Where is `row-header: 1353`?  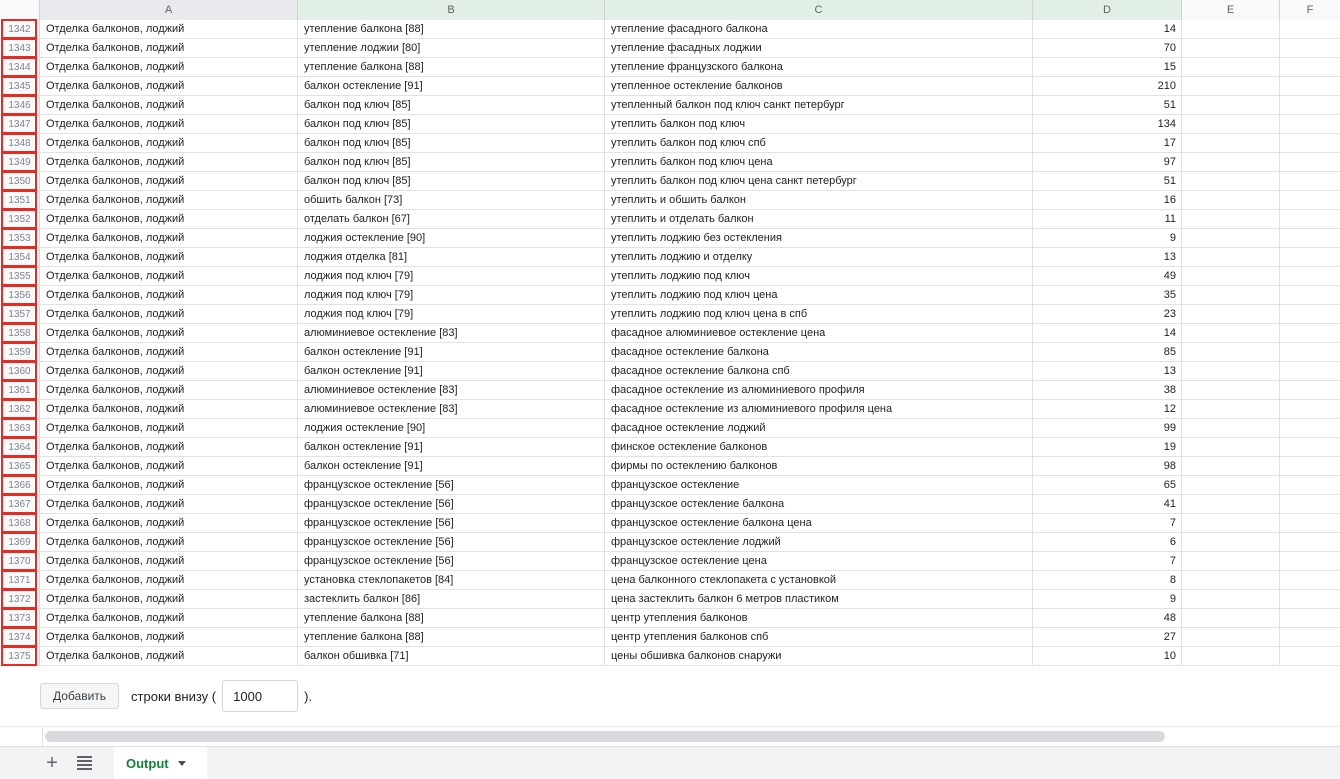
row-header: 1353 is located at coordinates (20, 238).